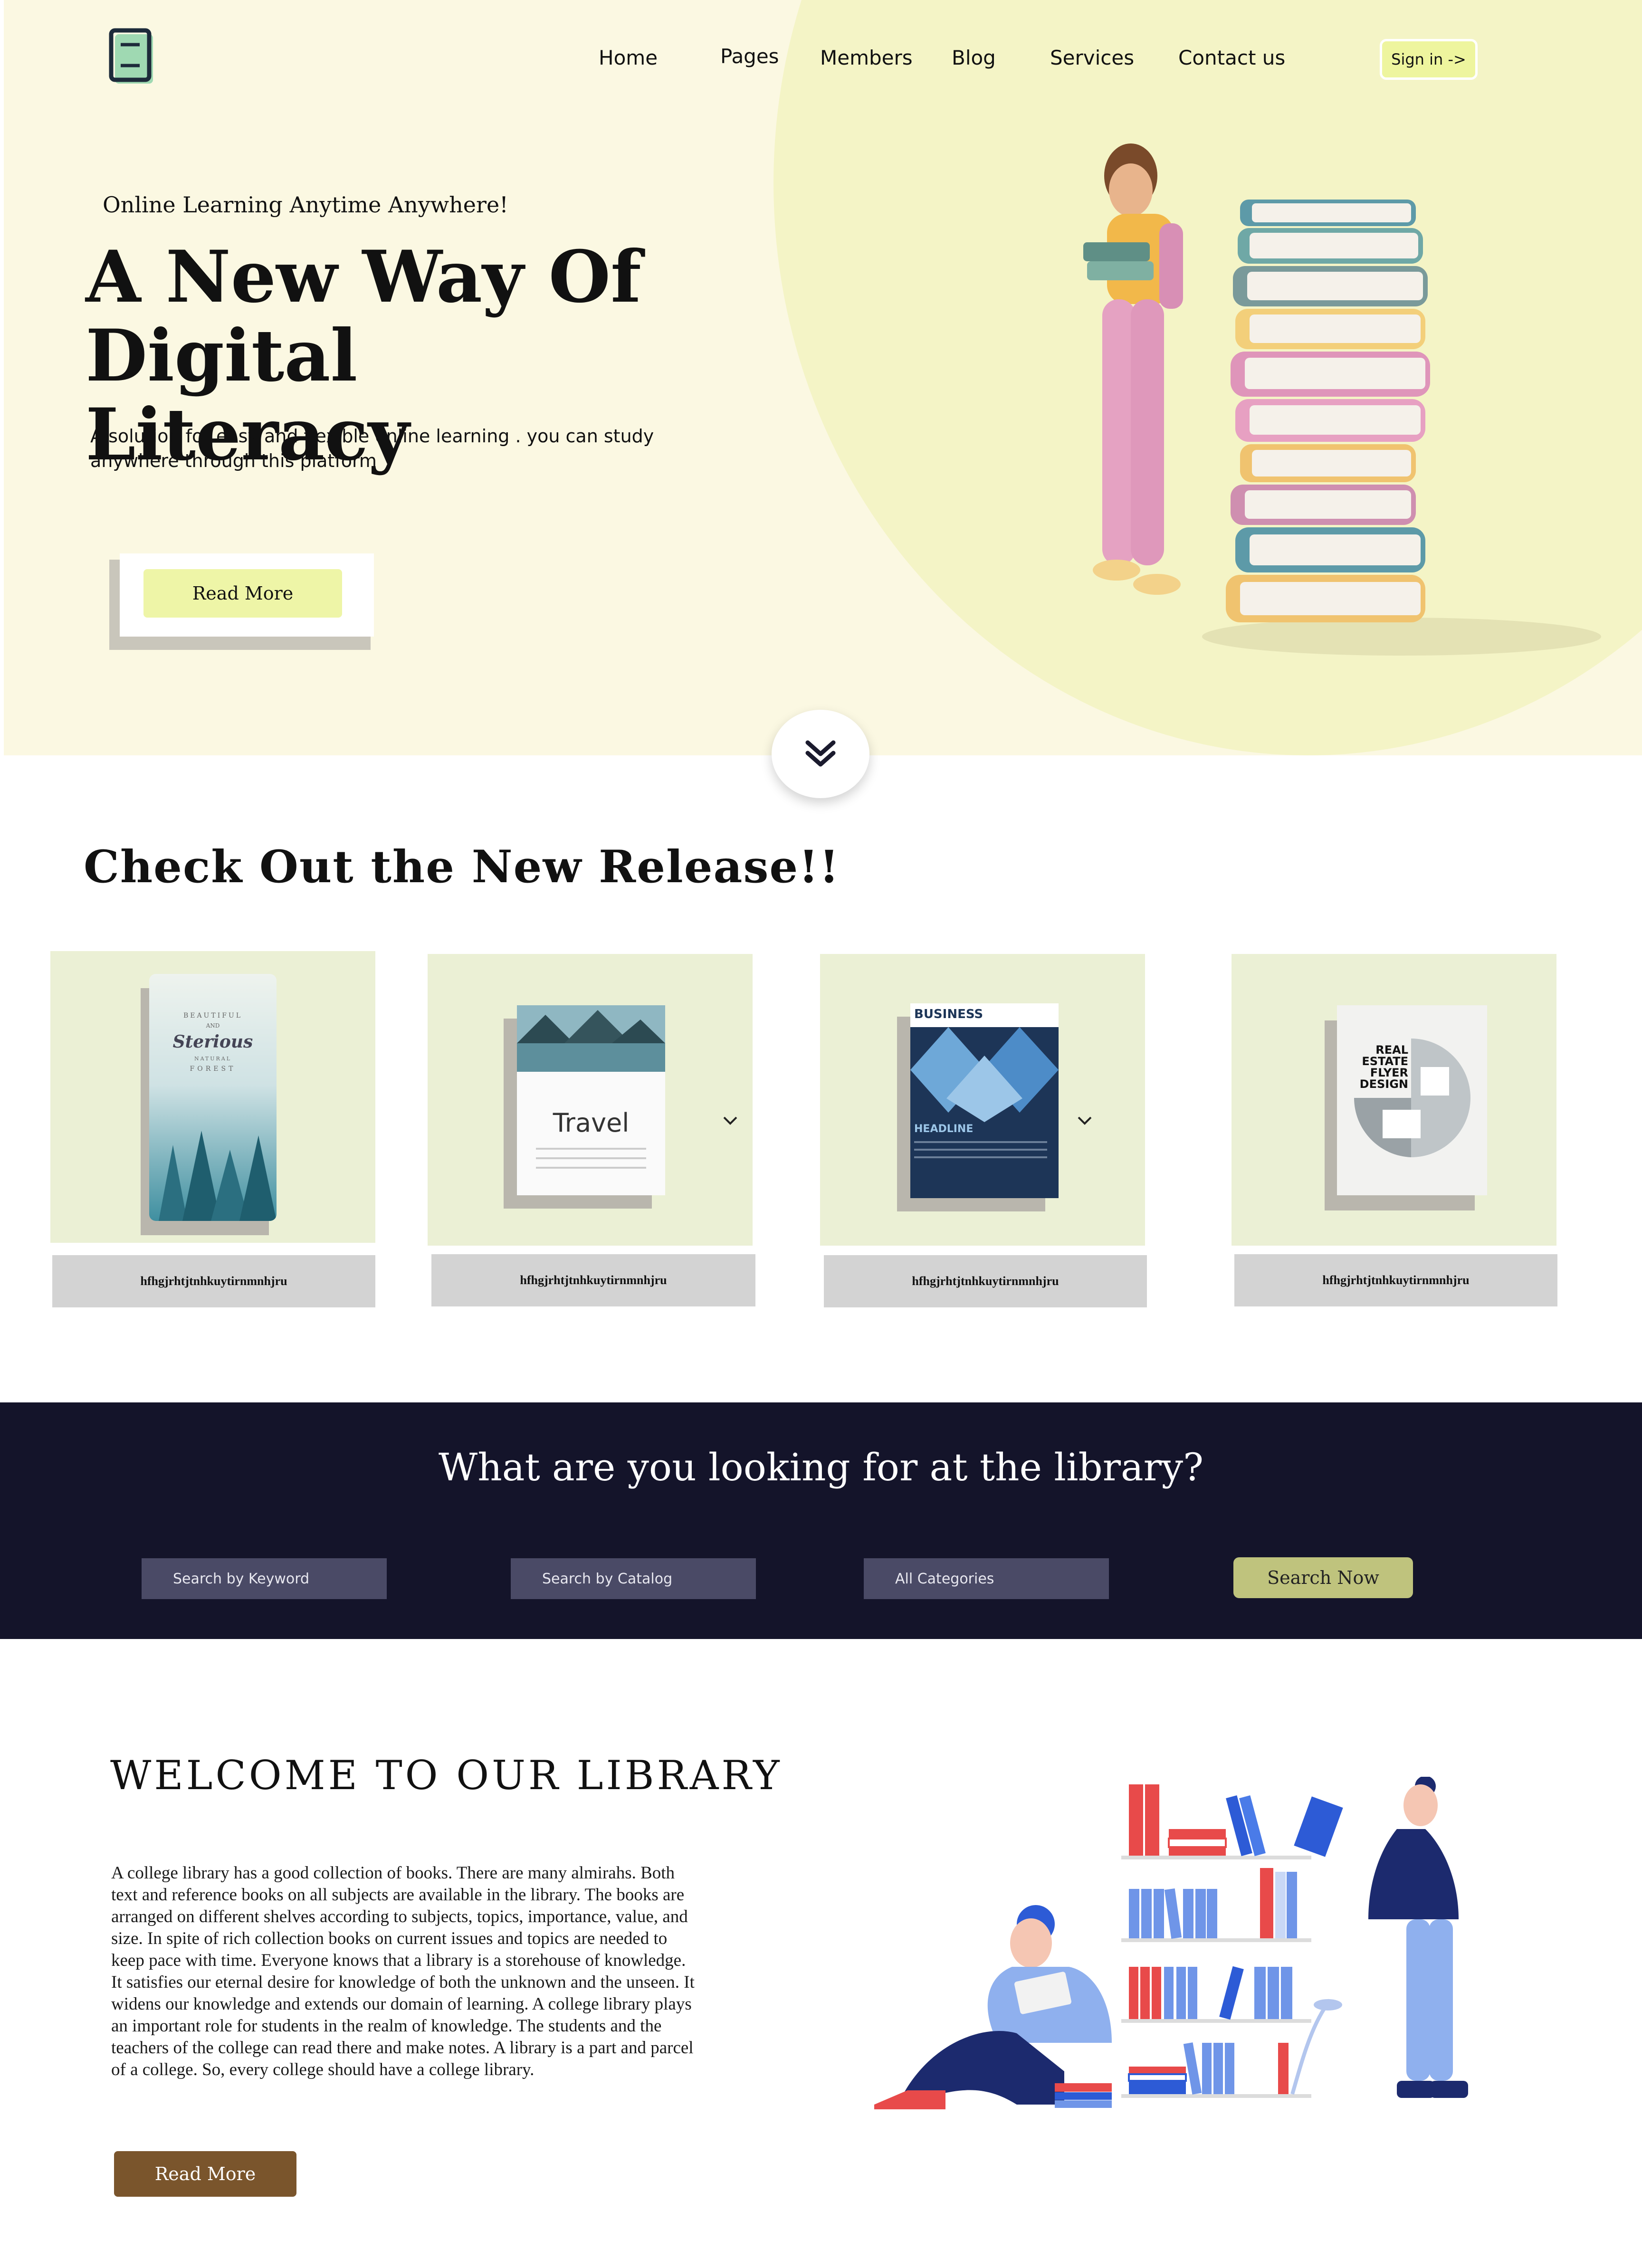 This screenshot has height=2268, width=1642. I want to click on building-diamond-graphic, so click(984, 1074).